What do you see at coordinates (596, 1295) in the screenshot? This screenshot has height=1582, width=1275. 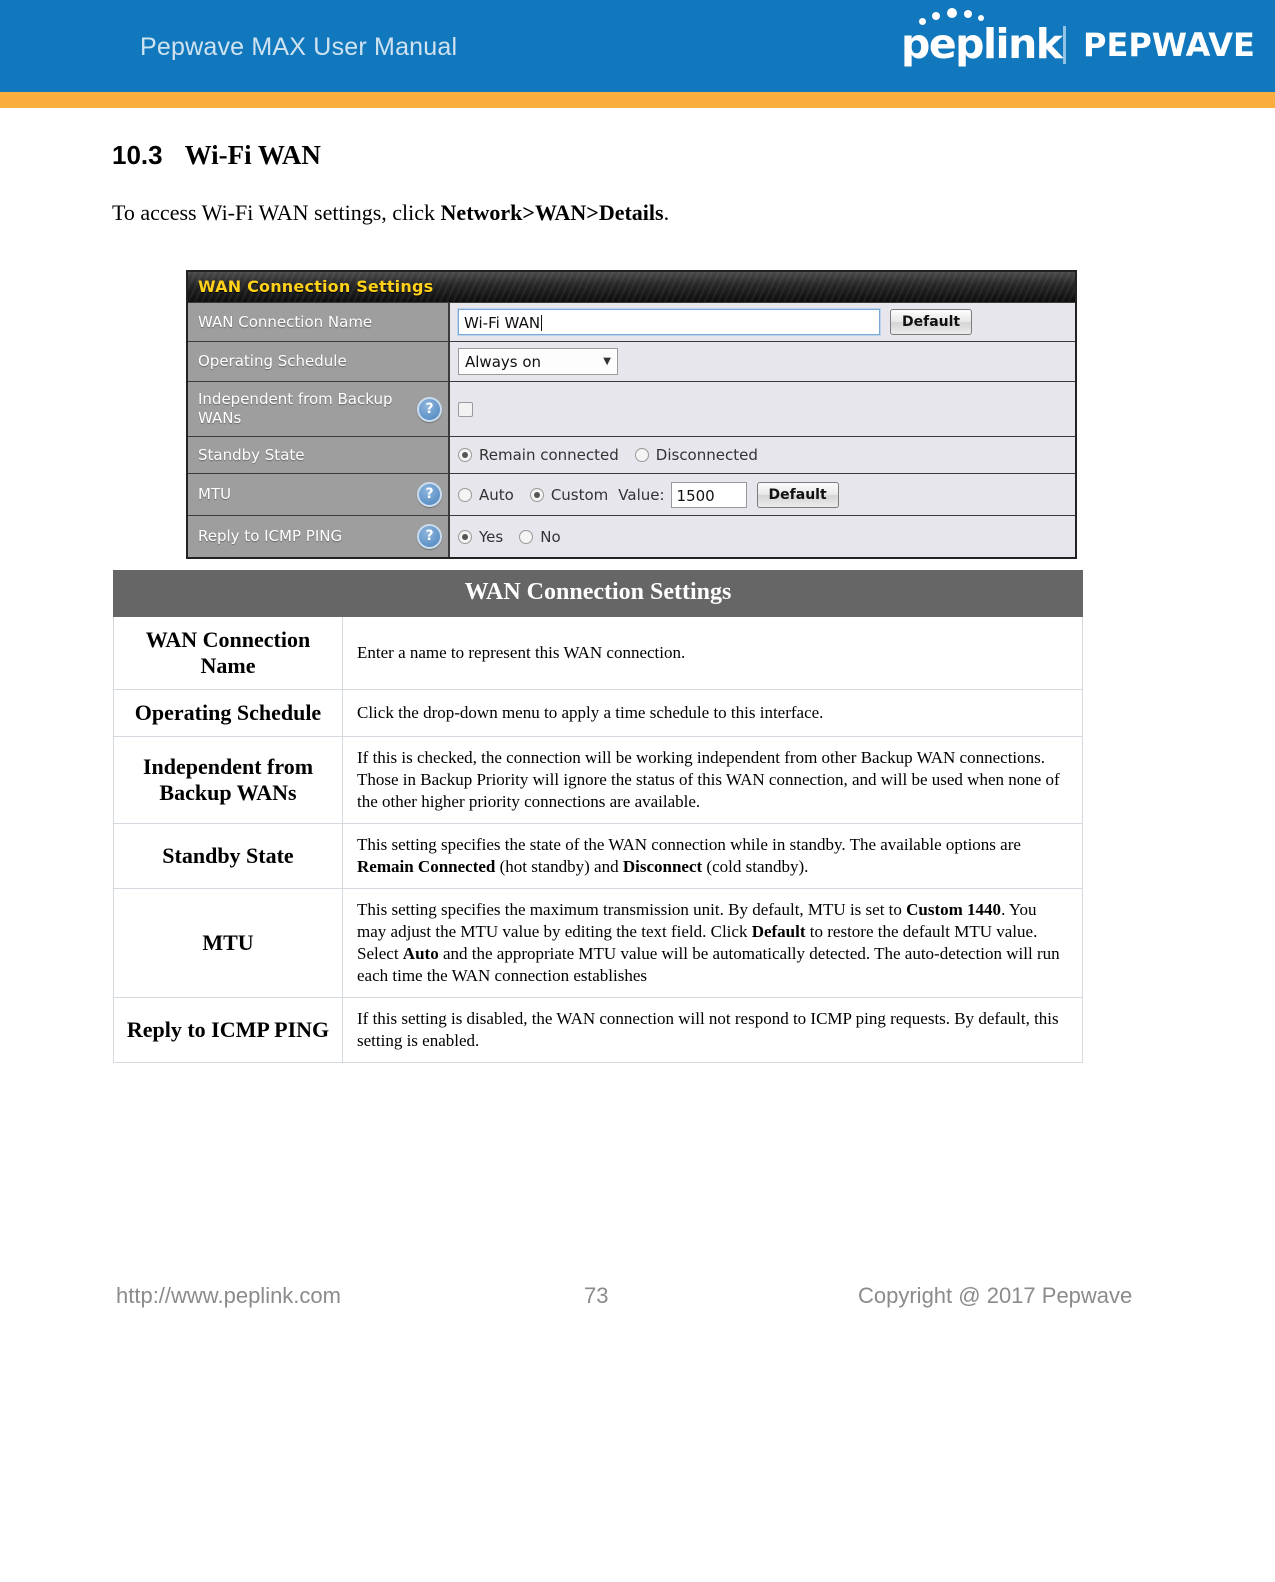 I see `footer-page-number: 73` at bounding box center [596, 1295].